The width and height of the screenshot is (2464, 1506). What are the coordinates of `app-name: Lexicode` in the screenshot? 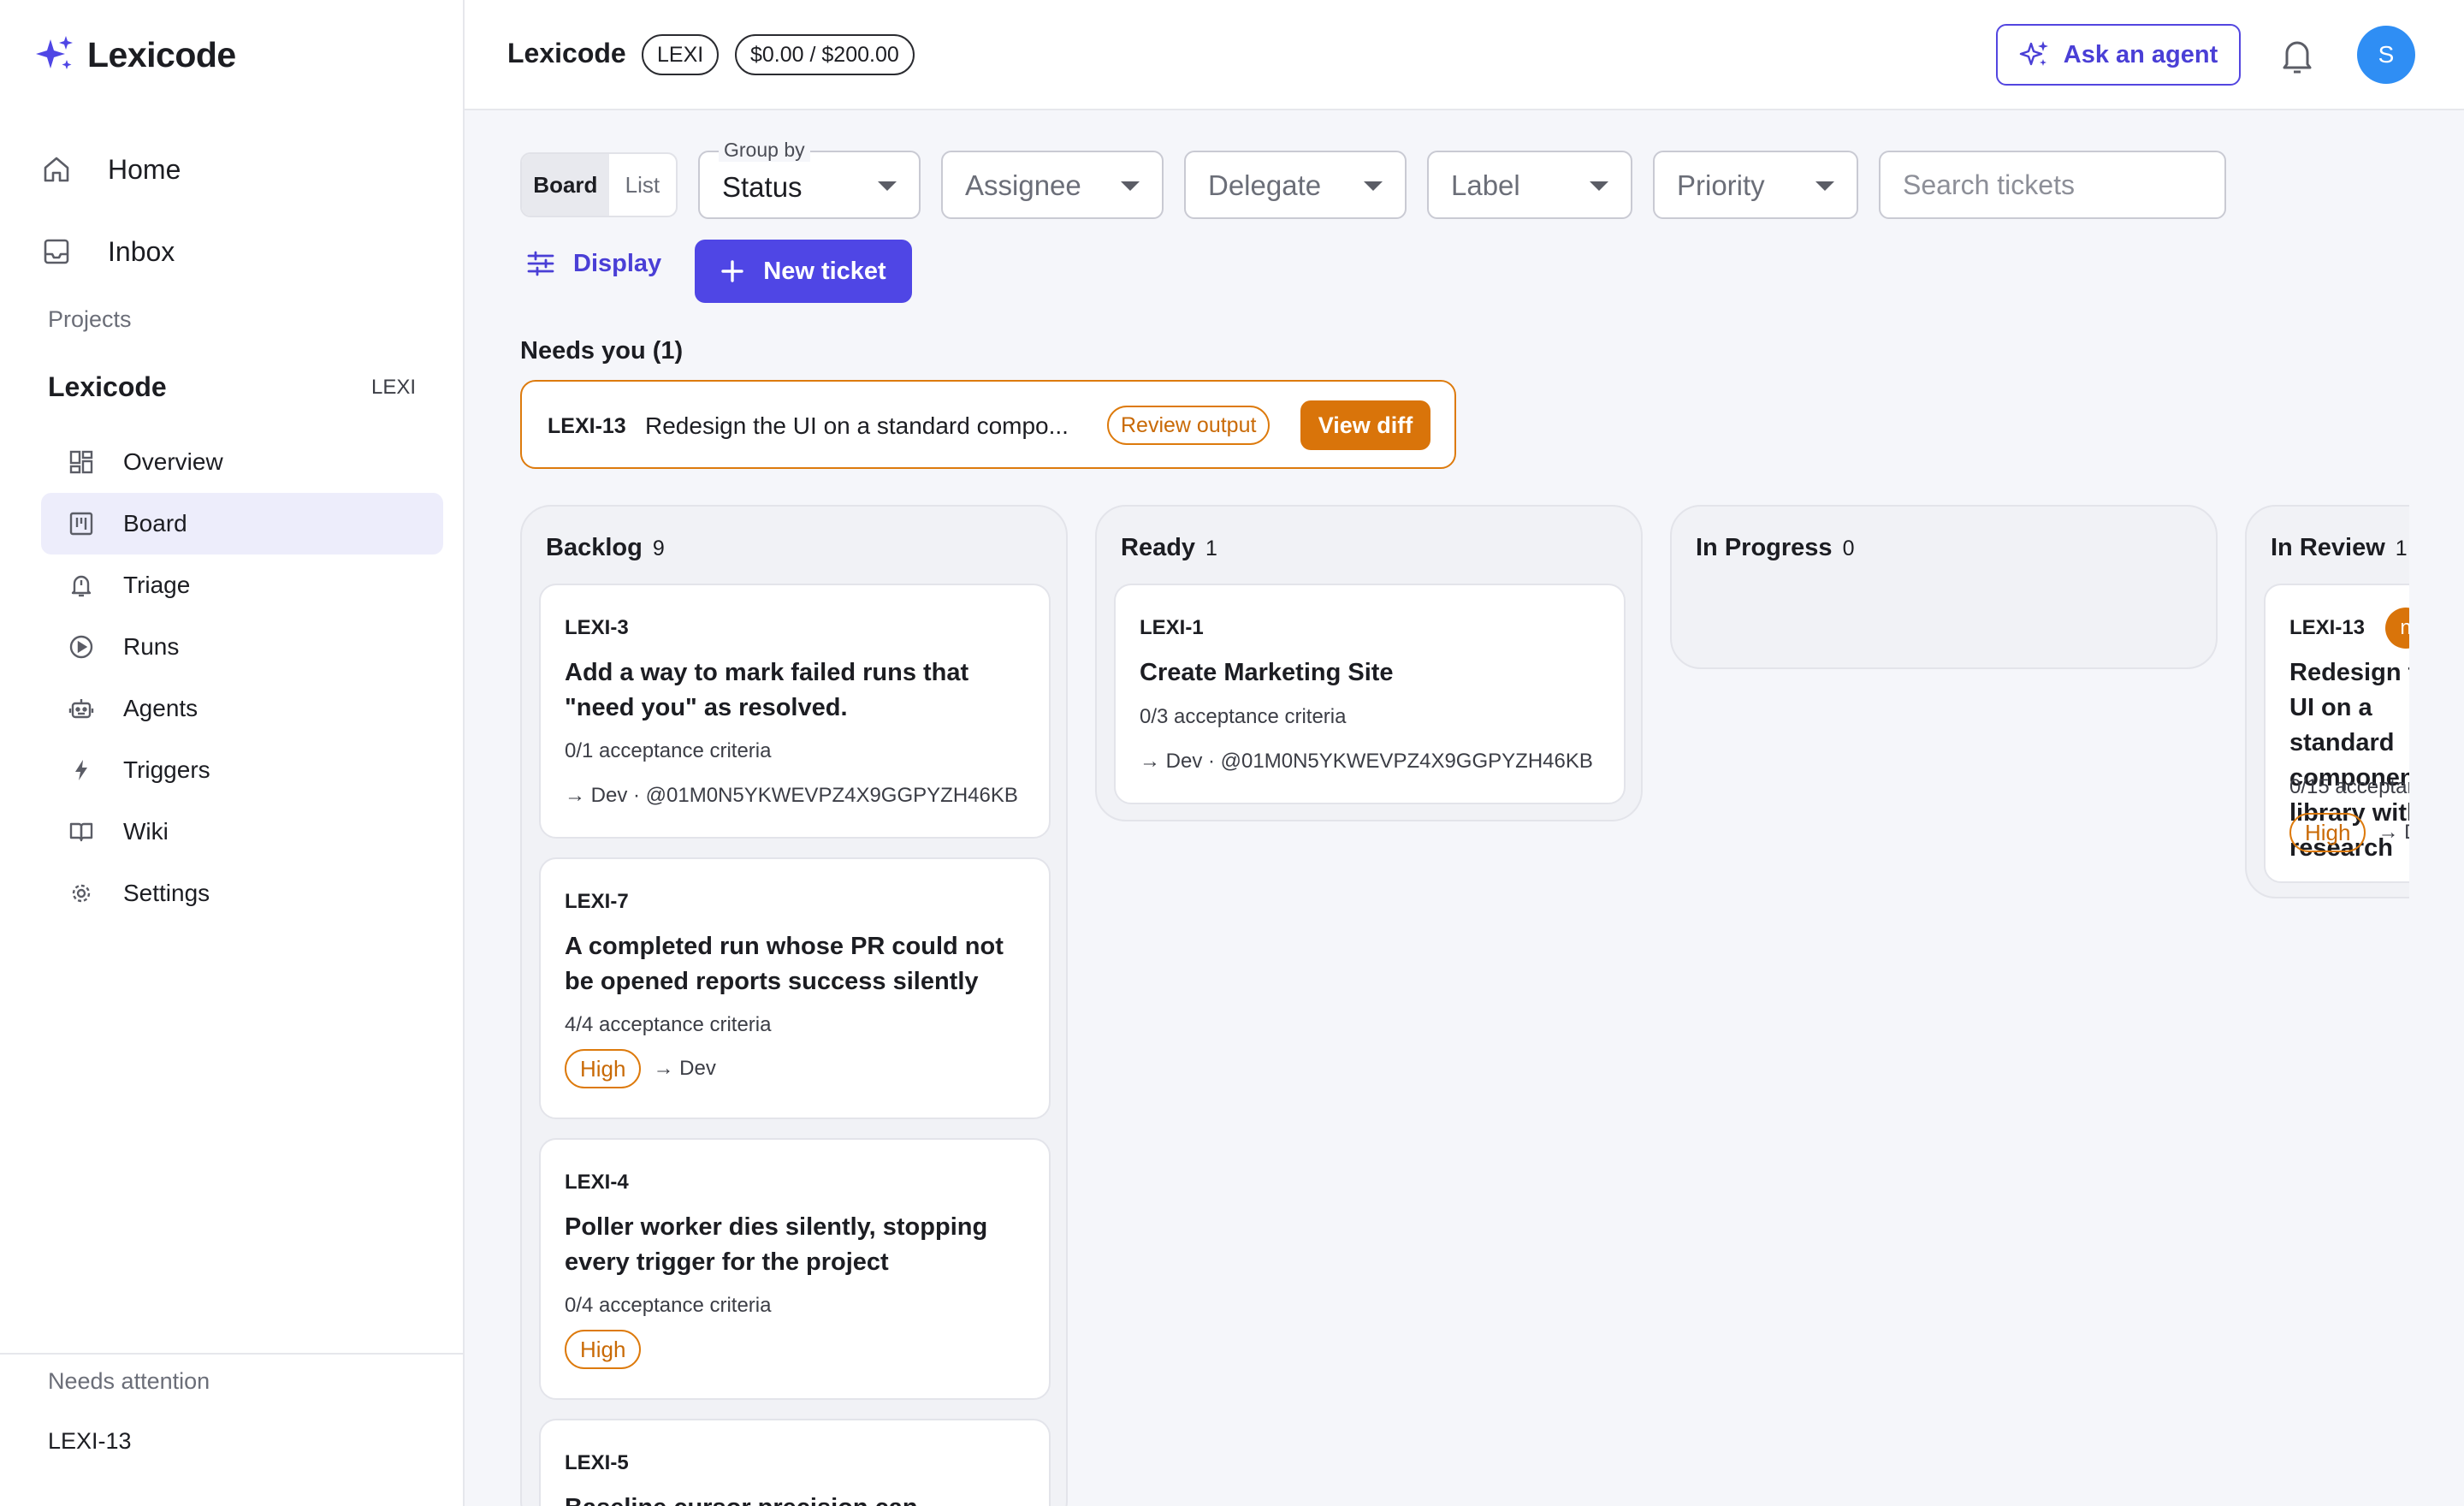 It's located at (161, 54).